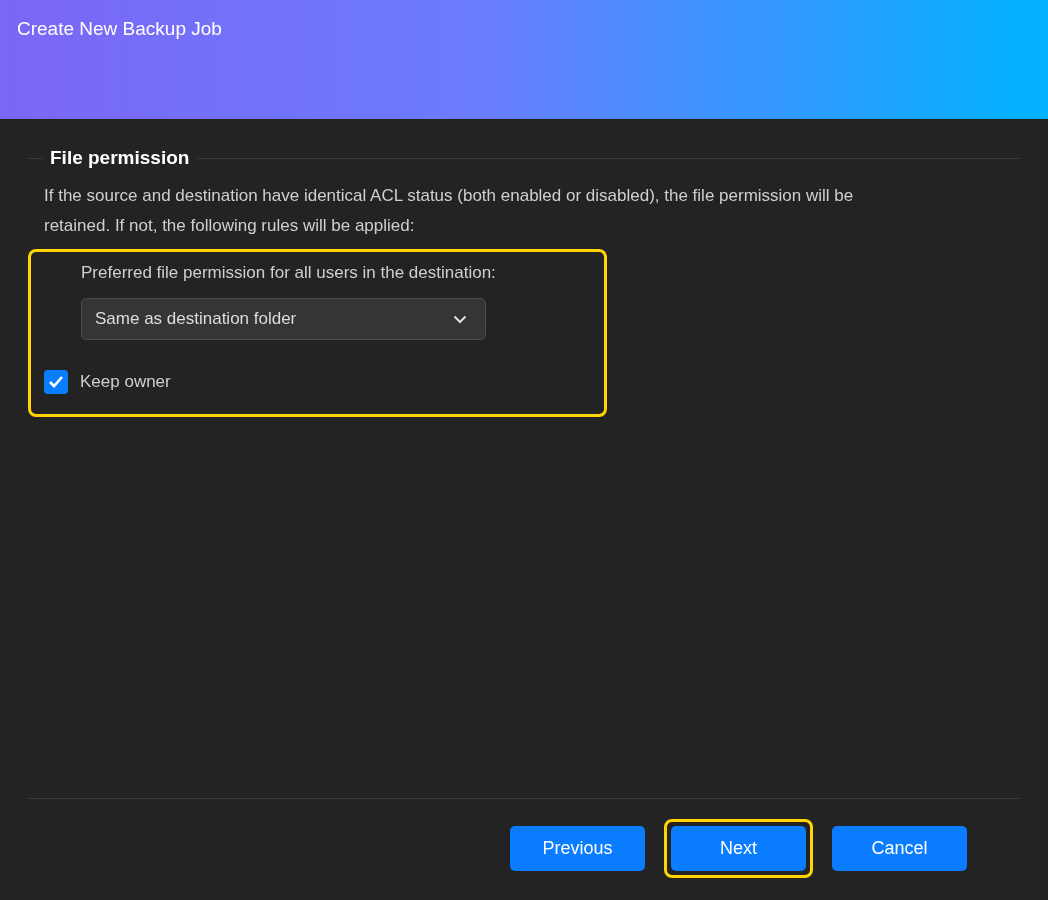 This screenshot has height=900, width=1048. Describe the element at coordinates (738, 848) in the screenshot. I see `dialog-button: Next` at that location.